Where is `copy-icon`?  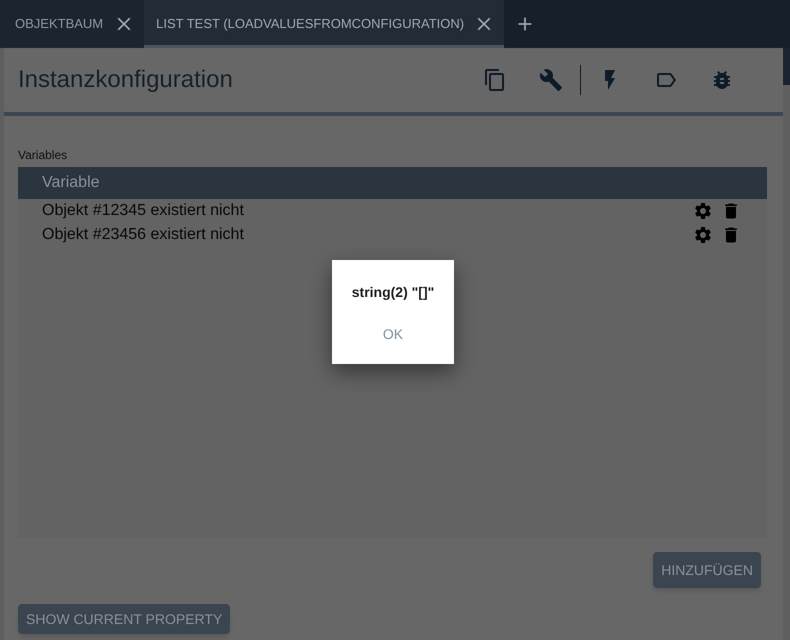 copy-icon is located at coordinates (495, 80).